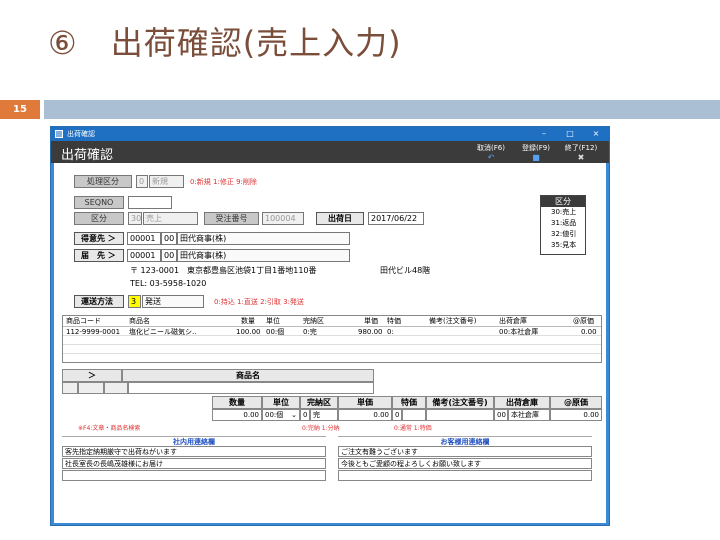 This screenshot has width=720, height=540. I want to click on unit-select: 00:個 ⌄, so click(281, 415).